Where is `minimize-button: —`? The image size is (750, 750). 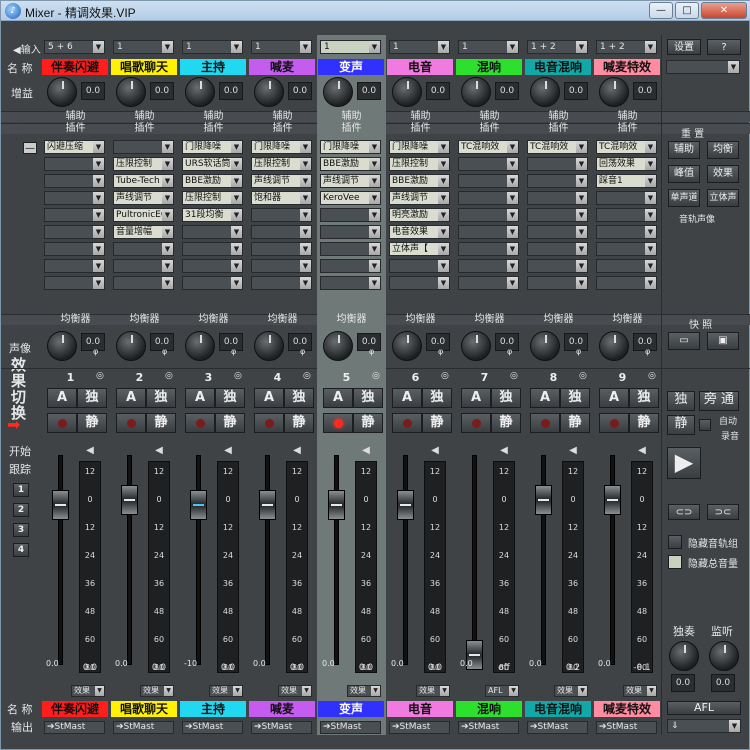 minimize-button: — is located at coordinates (661, 10).